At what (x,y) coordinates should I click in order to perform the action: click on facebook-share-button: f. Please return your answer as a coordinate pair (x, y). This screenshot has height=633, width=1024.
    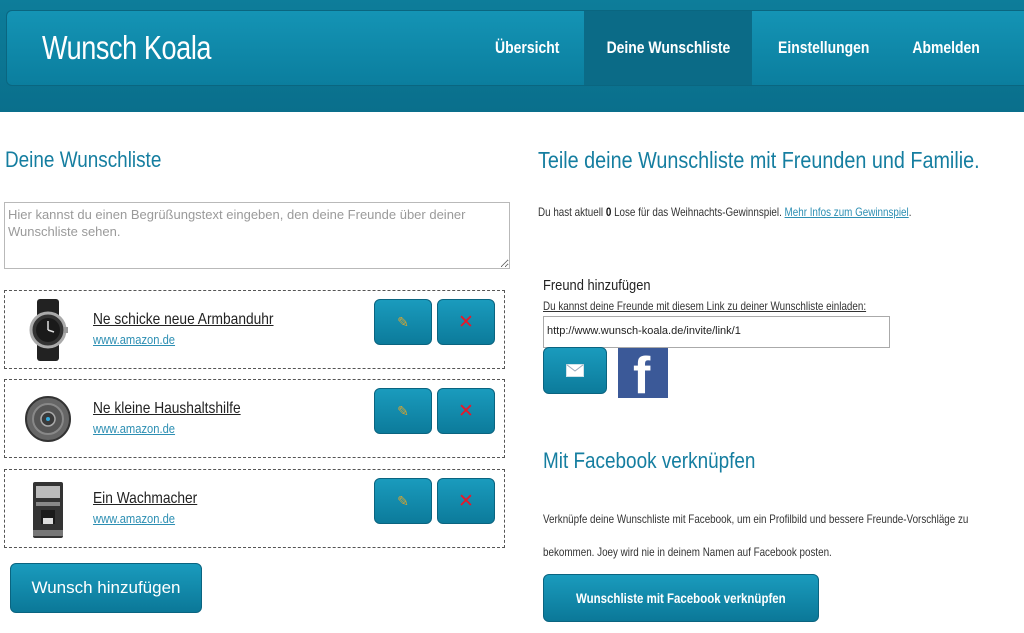
    Looking at the image, I should click on (643, 373).